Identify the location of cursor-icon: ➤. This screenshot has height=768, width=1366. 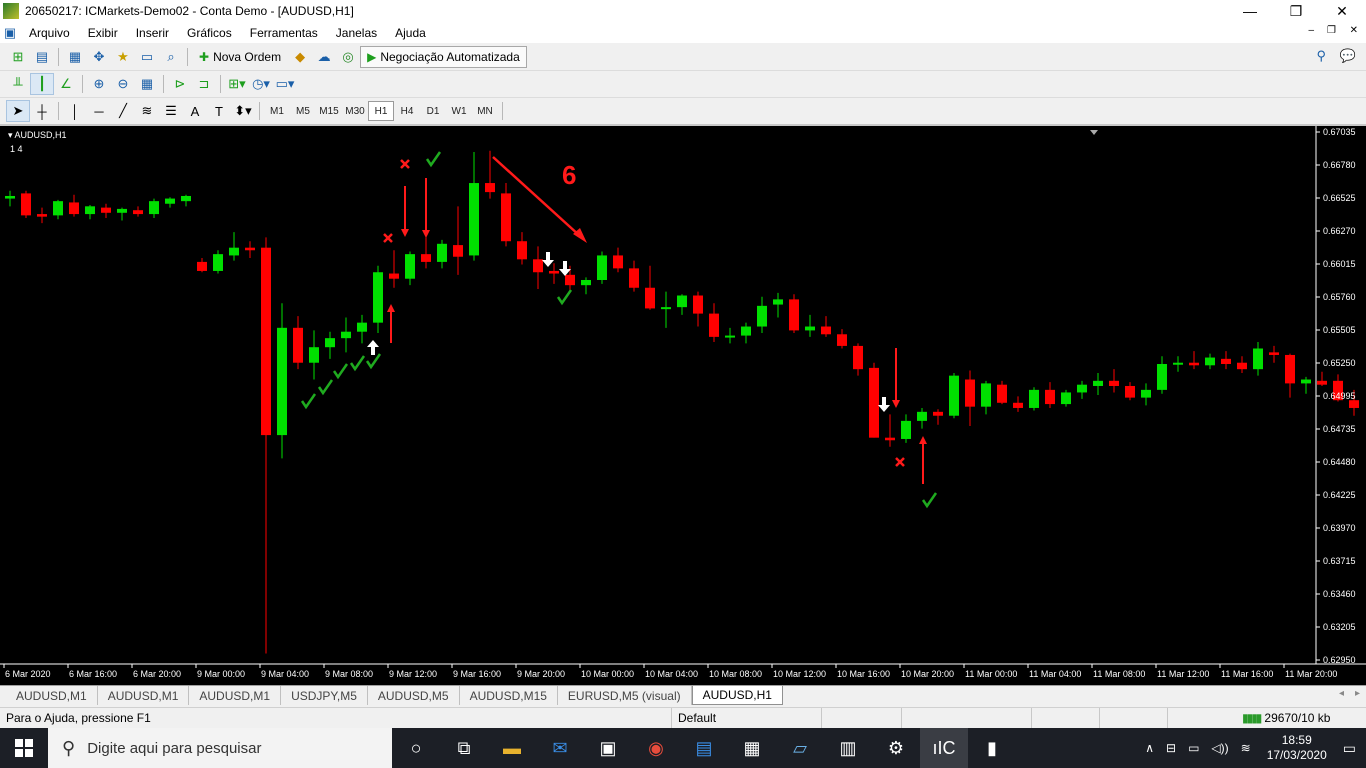
(18, 111).